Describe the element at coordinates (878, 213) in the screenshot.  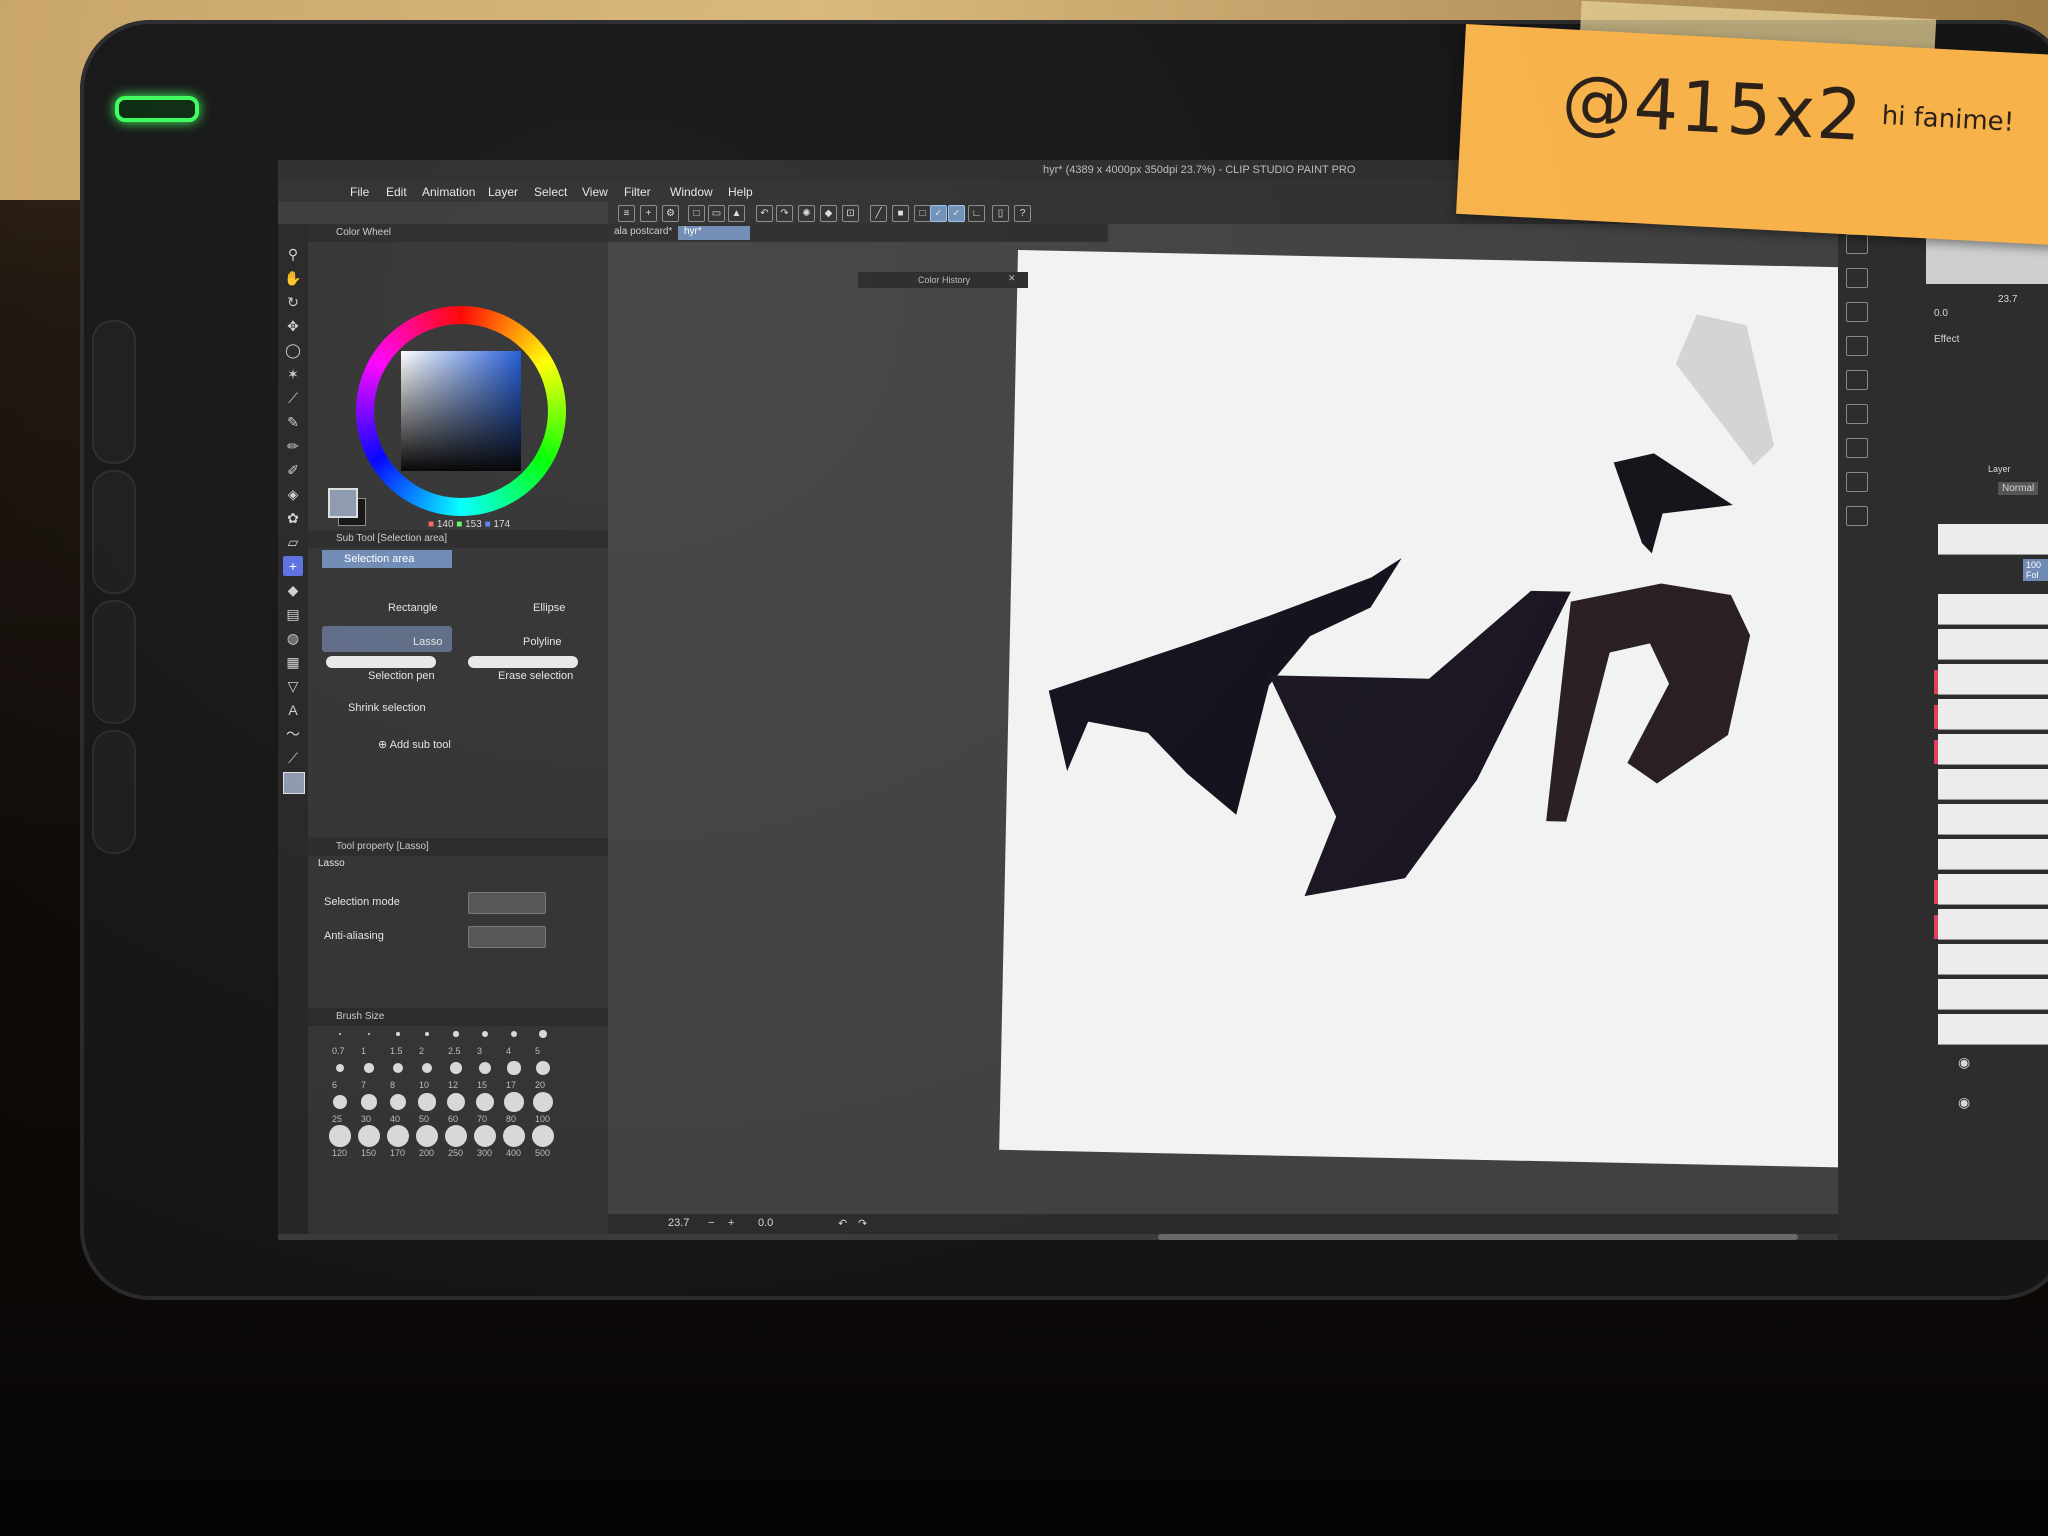
I see `clear-icon: ╱` at that location.